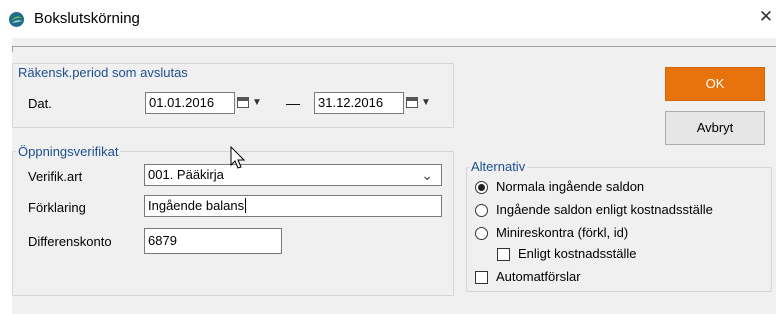  Describe the element at coordinates (68, 151) in the screenshot. I see `opening-group-legend: Öppningsverifikat` at that location.